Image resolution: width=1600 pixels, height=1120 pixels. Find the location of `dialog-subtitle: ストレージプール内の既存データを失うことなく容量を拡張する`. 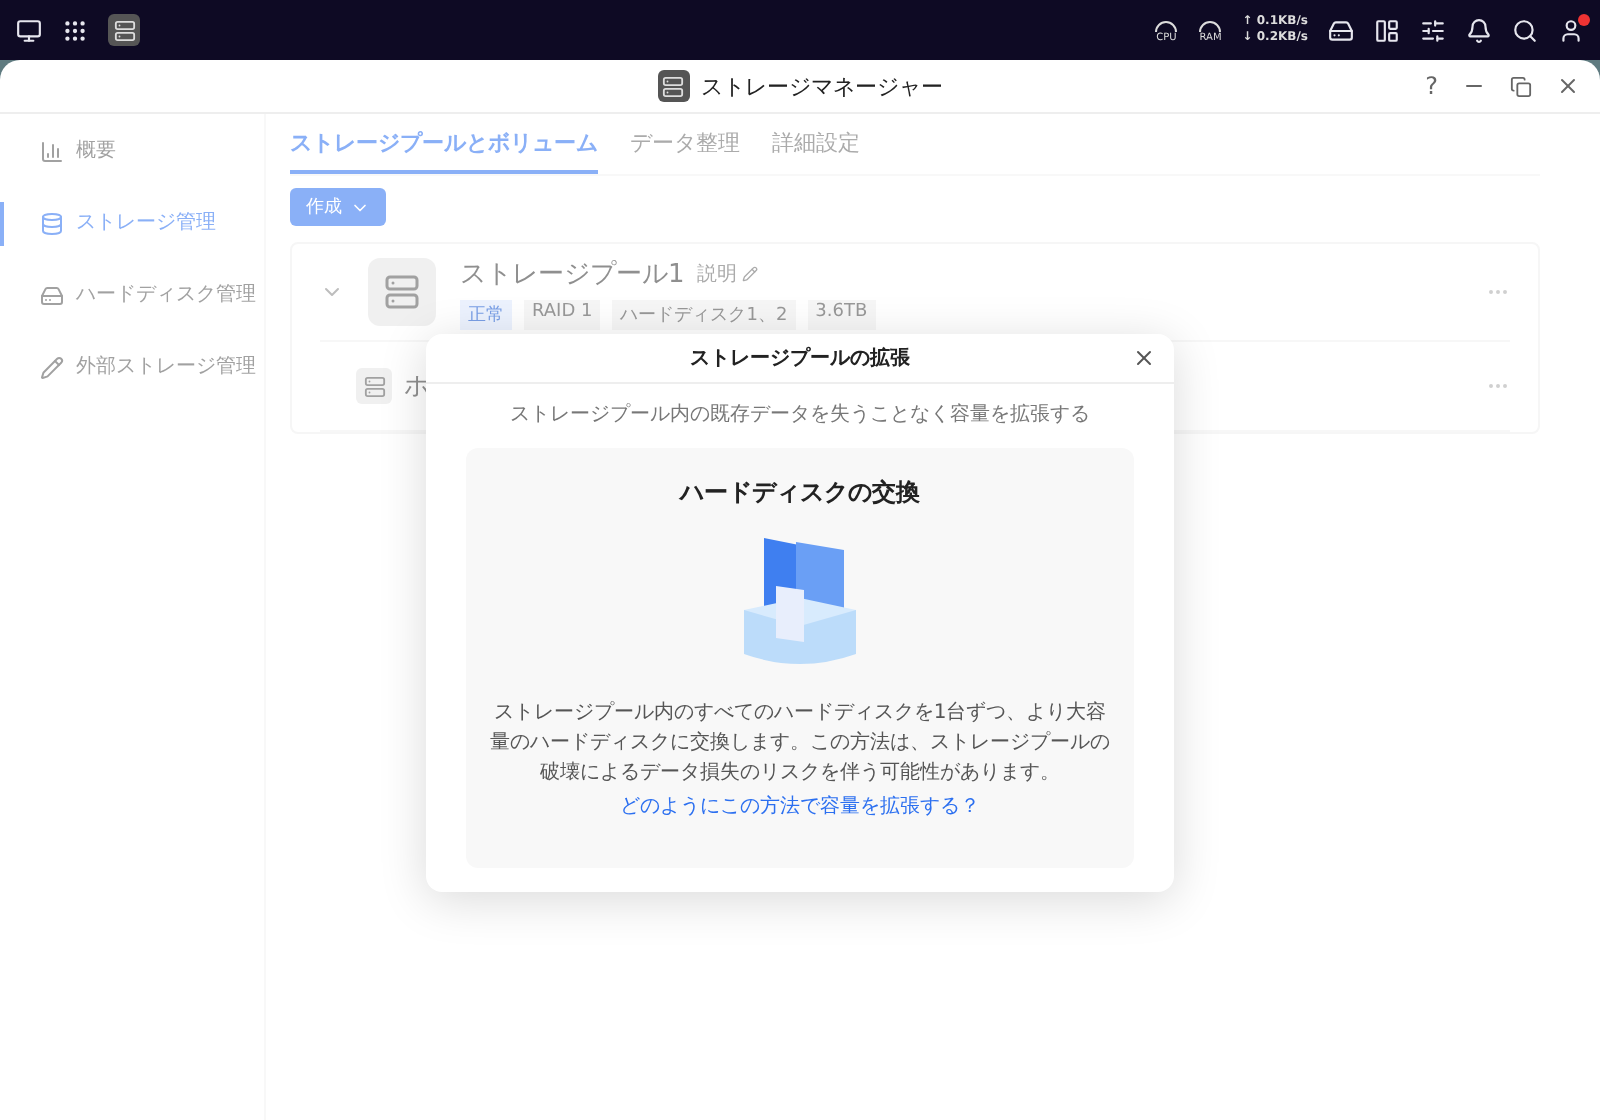

dialog-subtitle: ストレージプール内の既存データを失うことなく容量を拡張する is located at coordinates (800, 415).